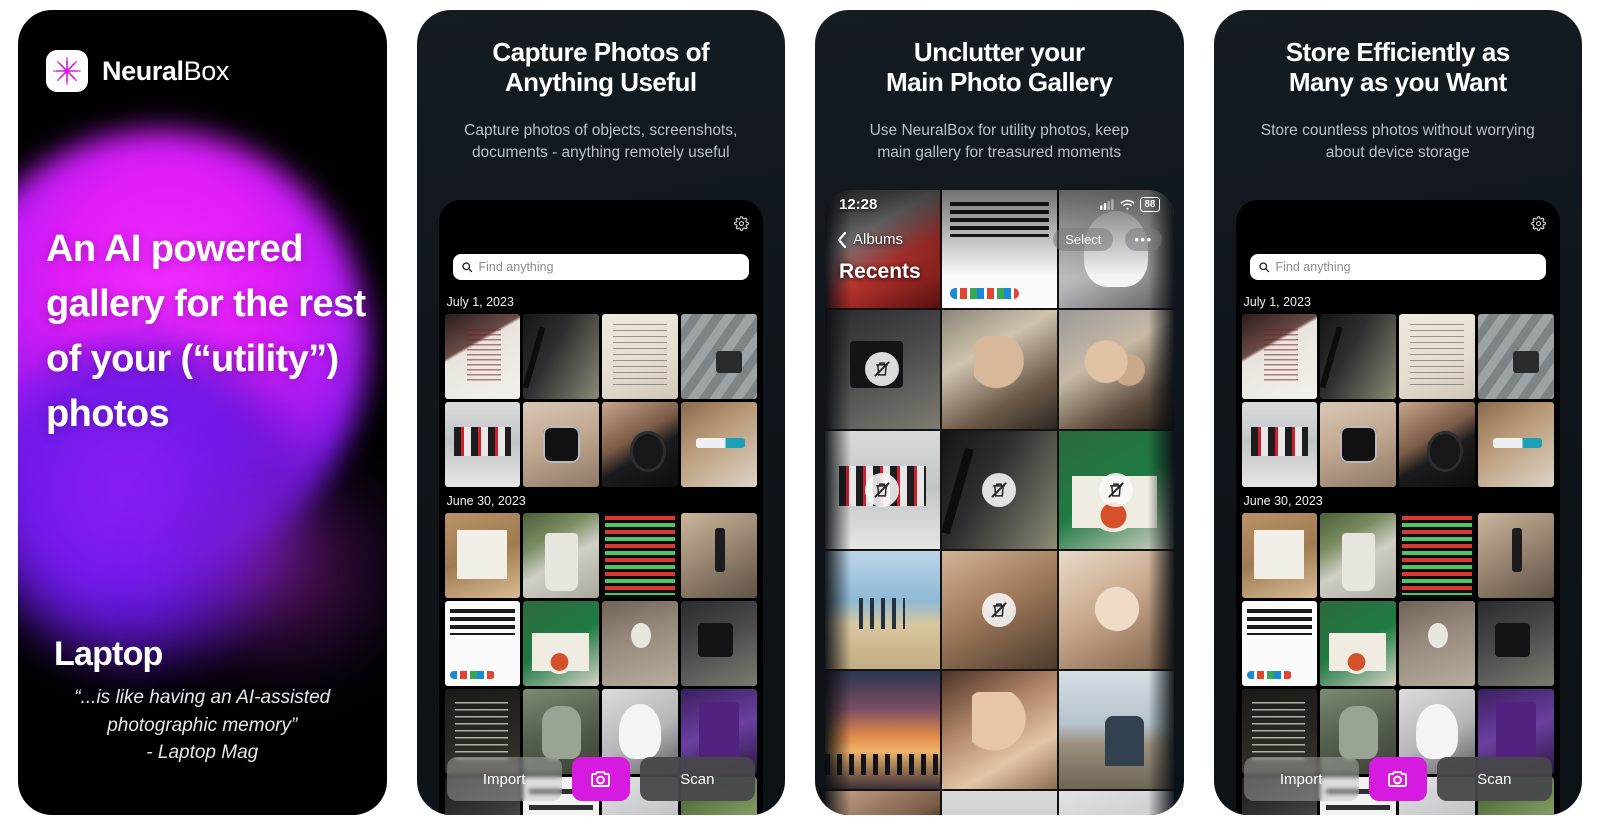 Image resolution: width=1600 pixels, height=825 pixels. What do you see at coordinates (165, 71) in the screenshot?
I see `brand-name: NeuralBox` at bounding box center [165, 71].